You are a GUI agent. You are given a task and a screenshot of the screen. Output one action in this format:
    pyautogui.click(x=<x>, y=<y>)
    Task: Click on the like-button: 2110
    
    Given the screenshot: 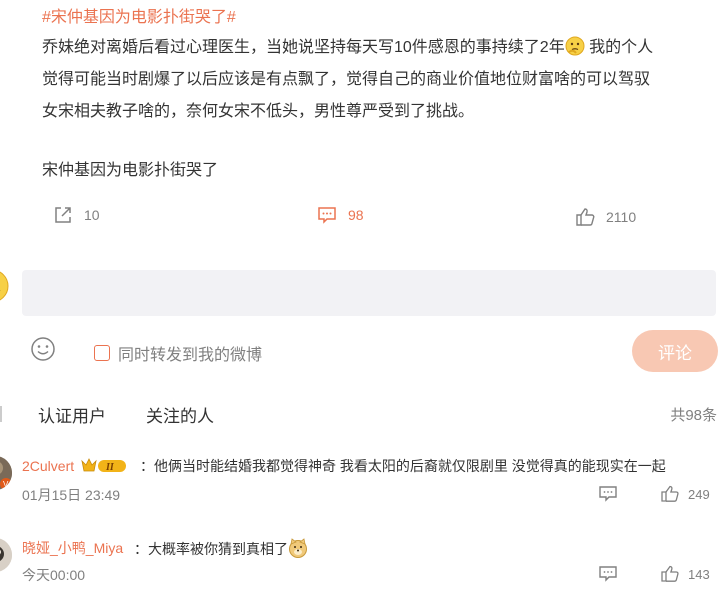 What is the action you would take?
    pyautogui.click(x=605, y=217)
    